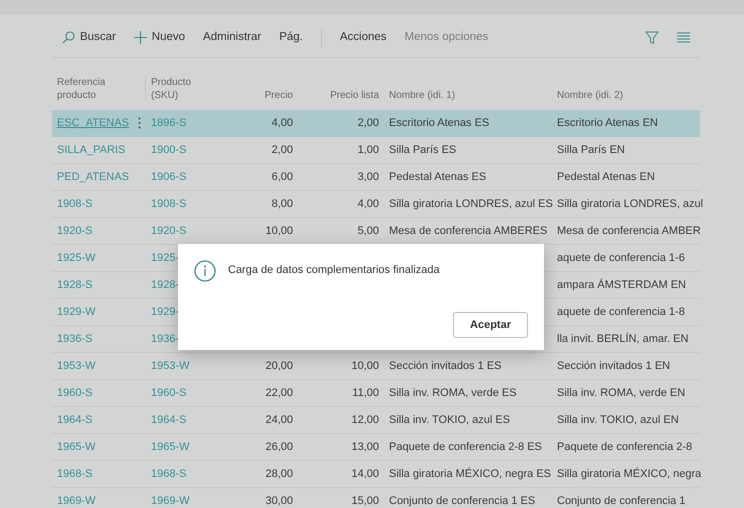 The image size is (744, 508). What do you see at coordinates (165, 312) in the screenshot?
I see `product-link: 1929-` at bounding box center [165, 312].